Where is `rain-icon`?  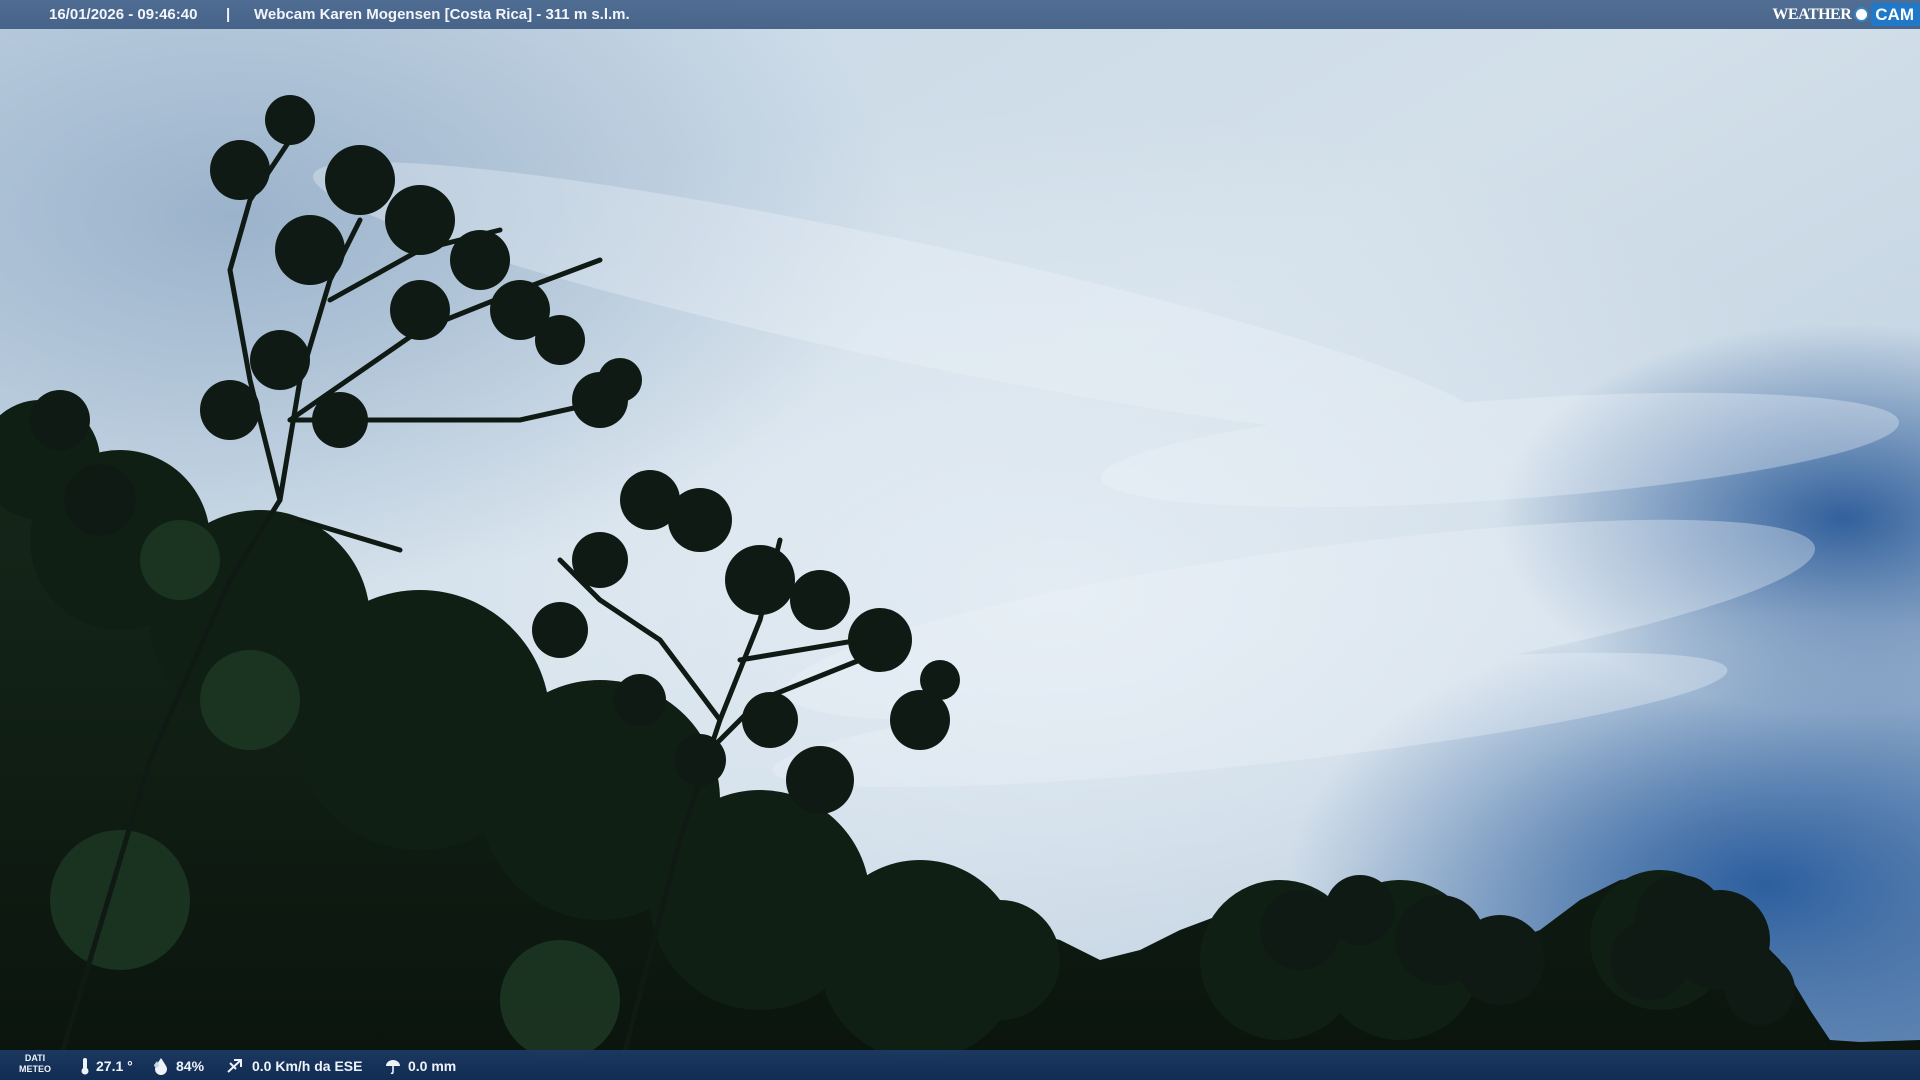 rain-icon is located at coordinates (393, 1067).